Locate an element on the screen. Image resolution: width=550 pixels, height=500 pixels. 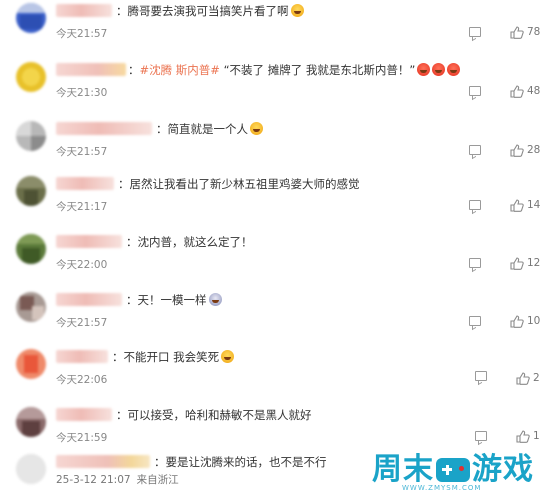
comment-item: ：天！一模一样 今天21:57 10 is located at coordinates (275, 318).